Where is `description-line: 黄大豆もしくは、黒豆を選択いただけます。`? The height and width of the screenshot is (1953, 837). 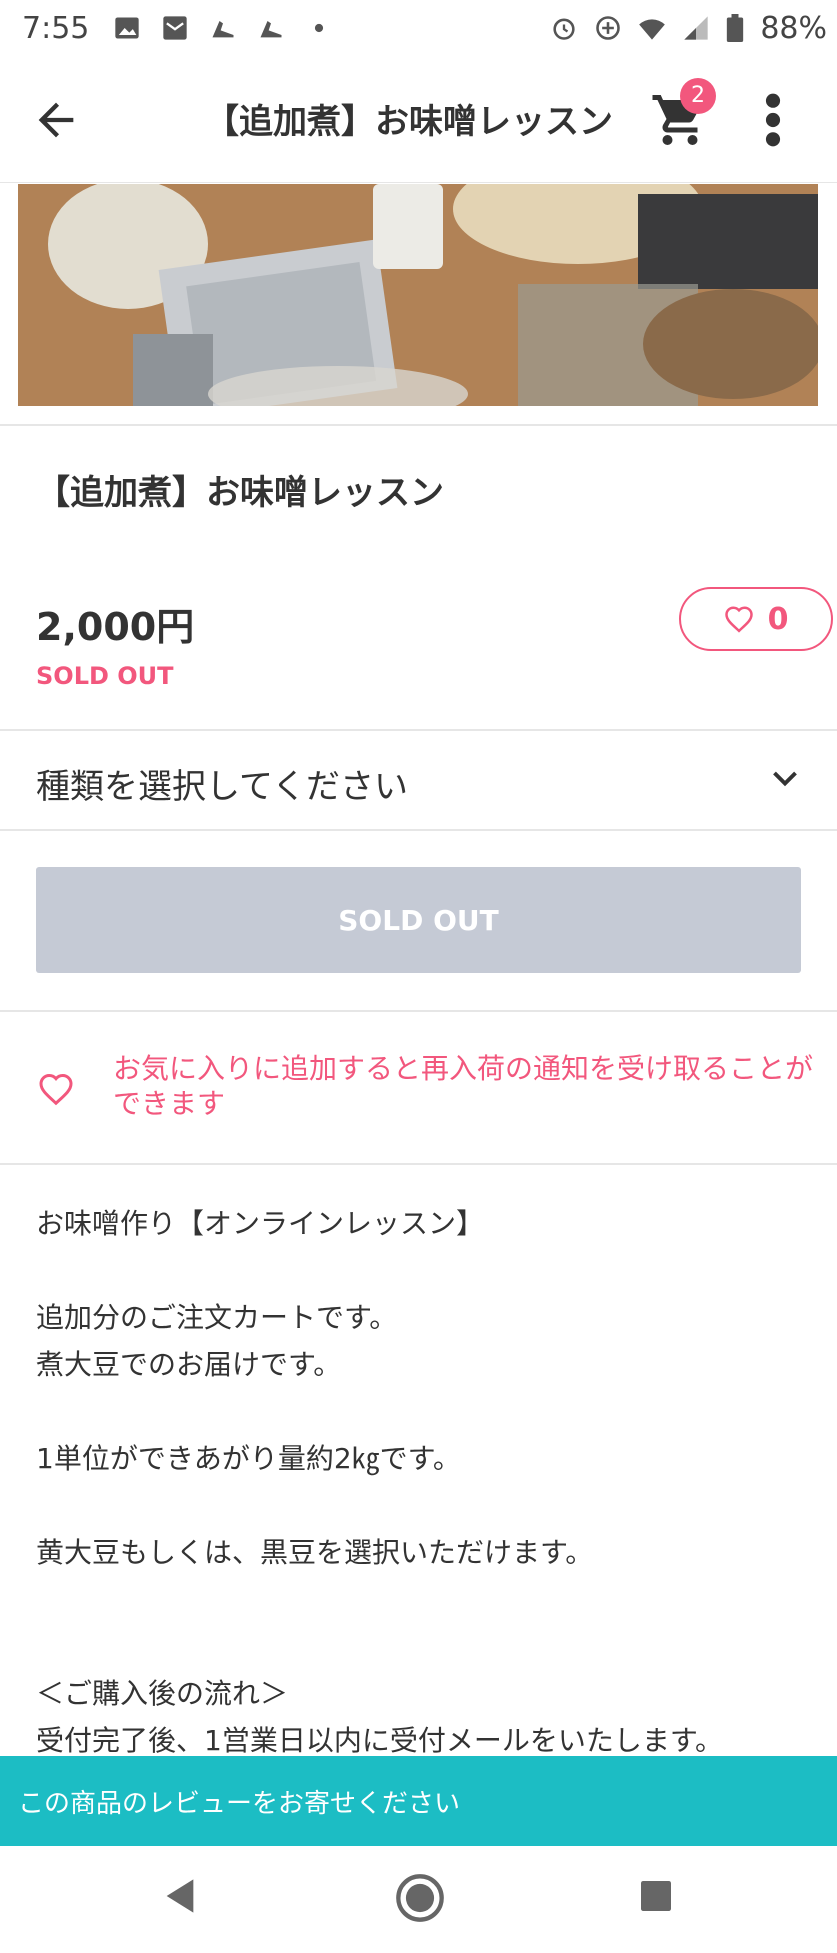
description-line: 黄大豆もしくは、黒豆を選択いただけます。 is located at coordinates (315, 1552).